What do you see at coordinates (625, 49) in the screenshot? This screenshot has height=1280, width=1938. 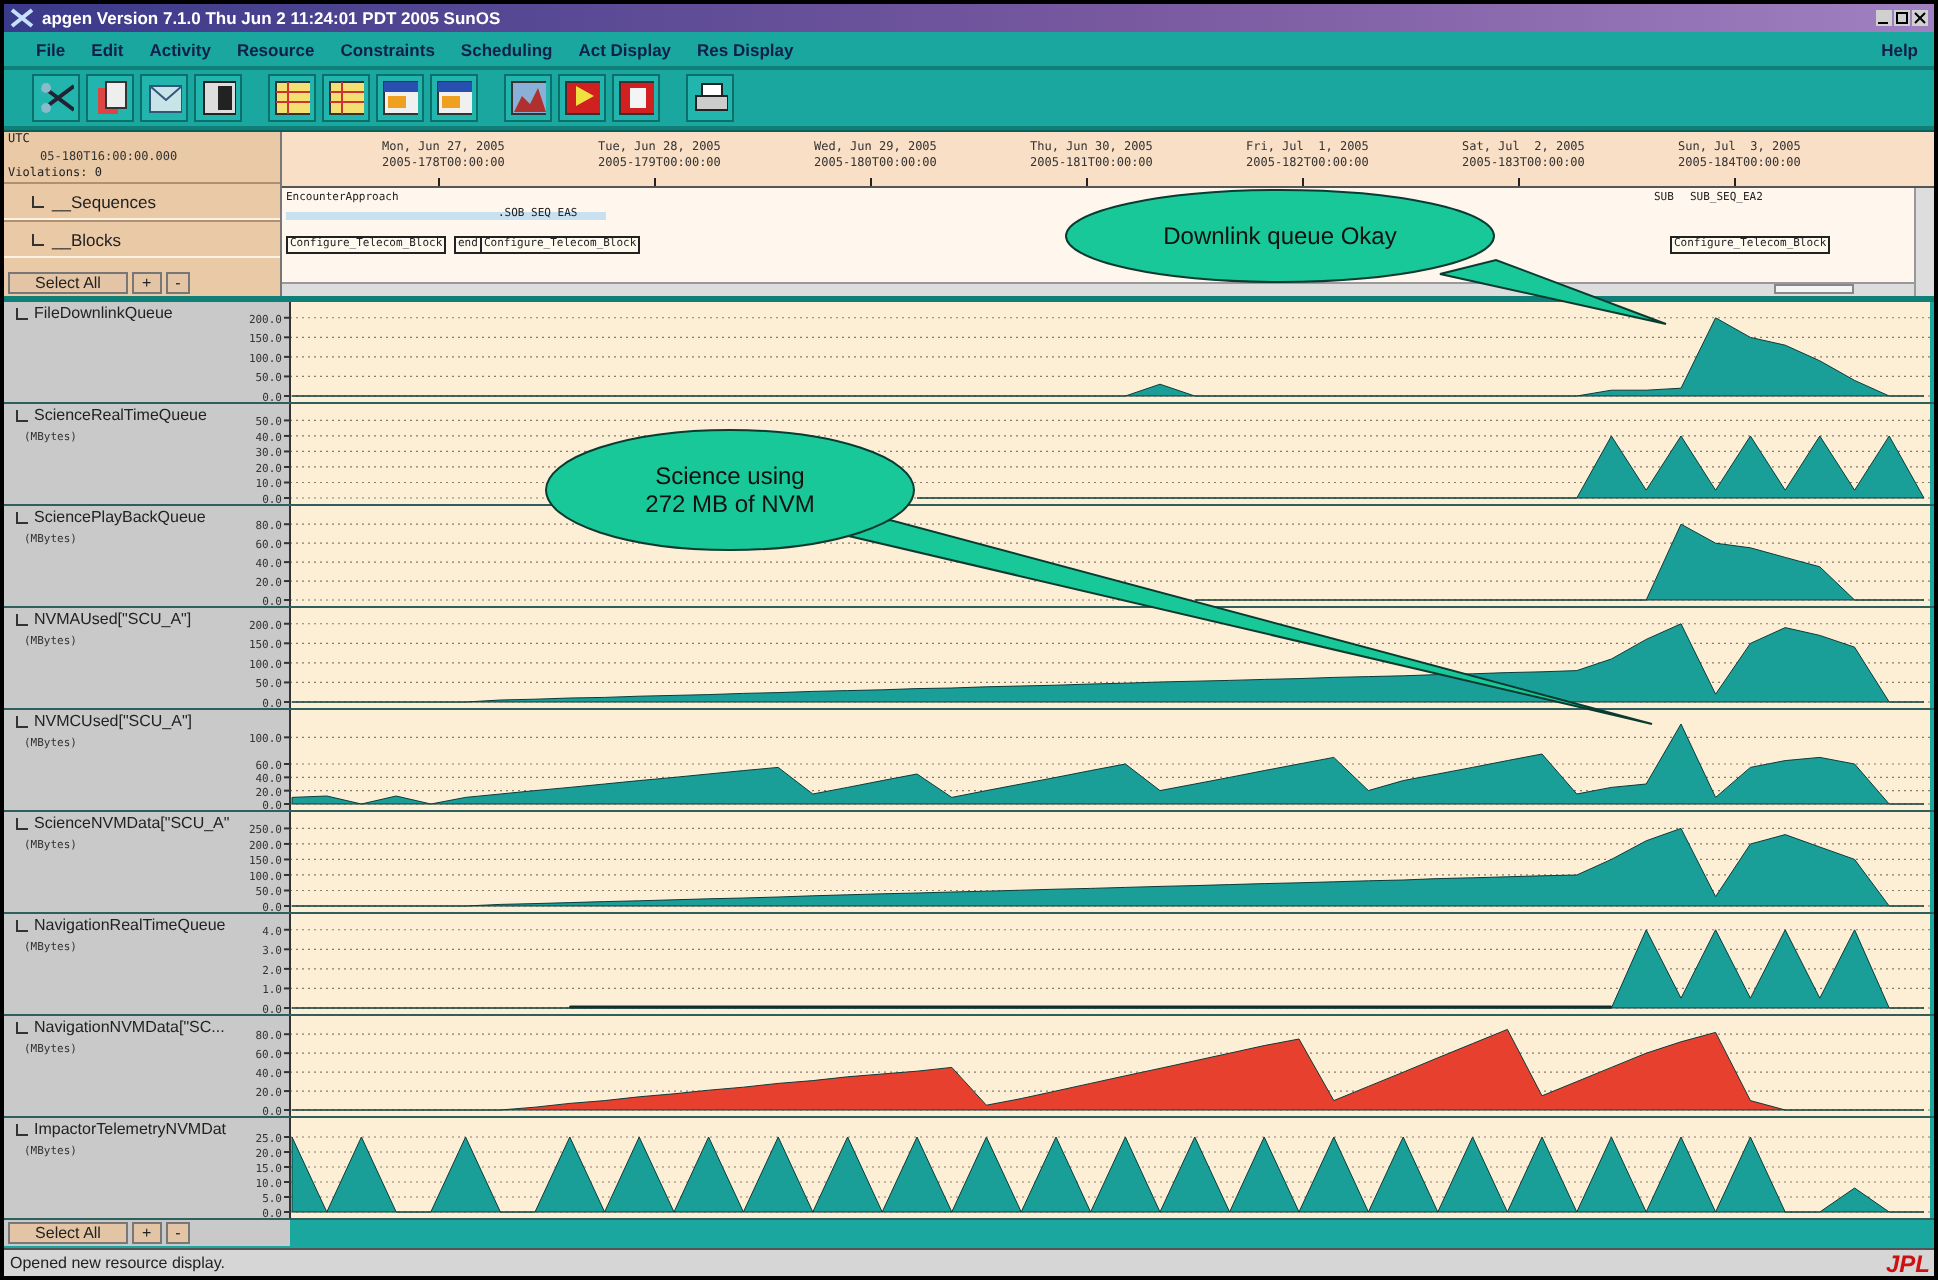 I see `menu-item: Act Display` at bounding box center [625, 49].